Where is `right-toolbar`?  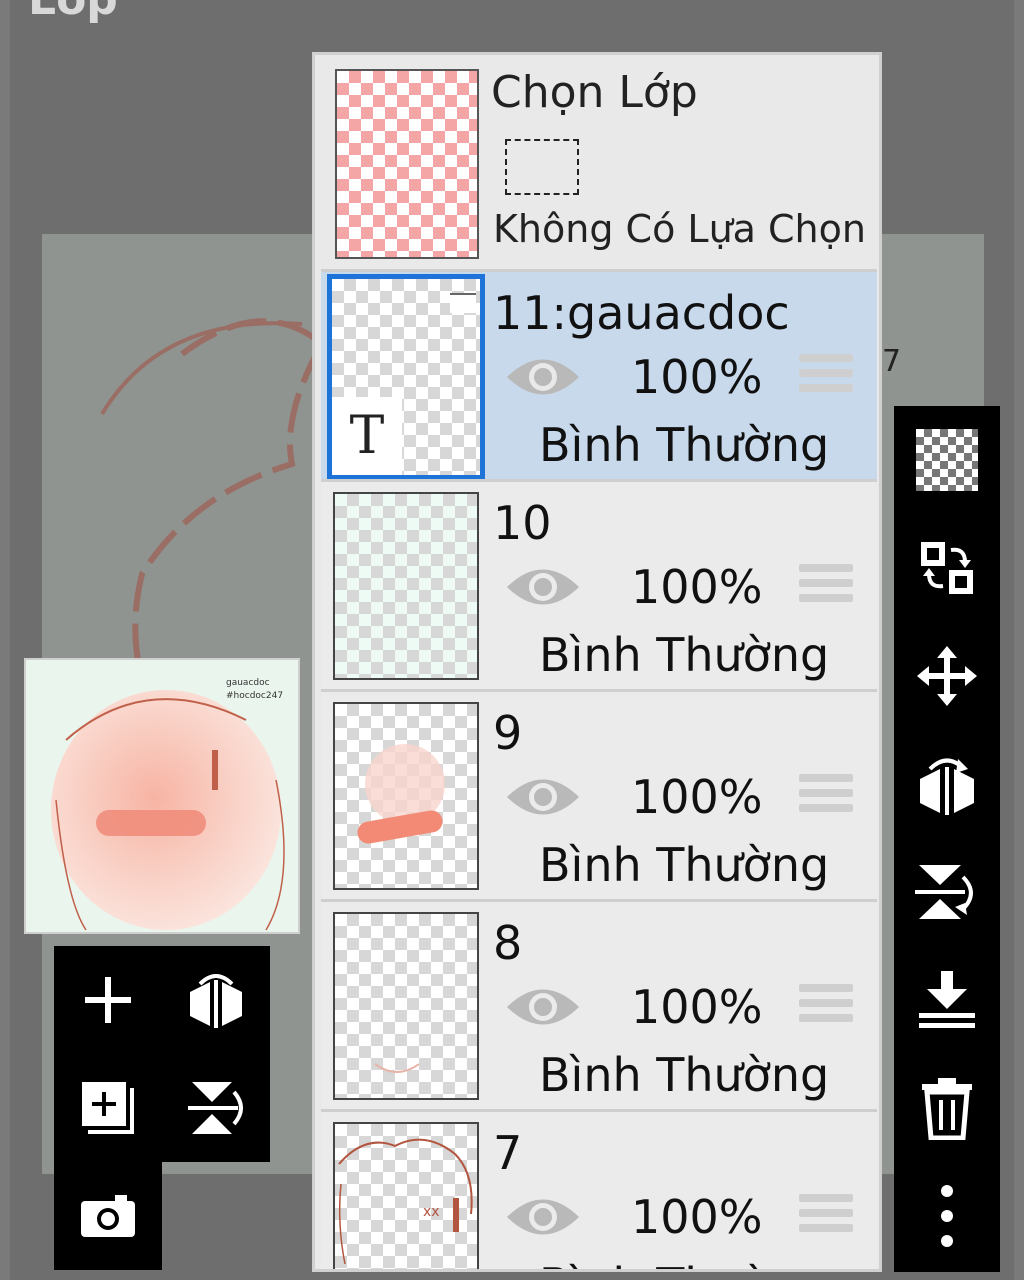
right-toolbar is located at coordinates (947, 839).